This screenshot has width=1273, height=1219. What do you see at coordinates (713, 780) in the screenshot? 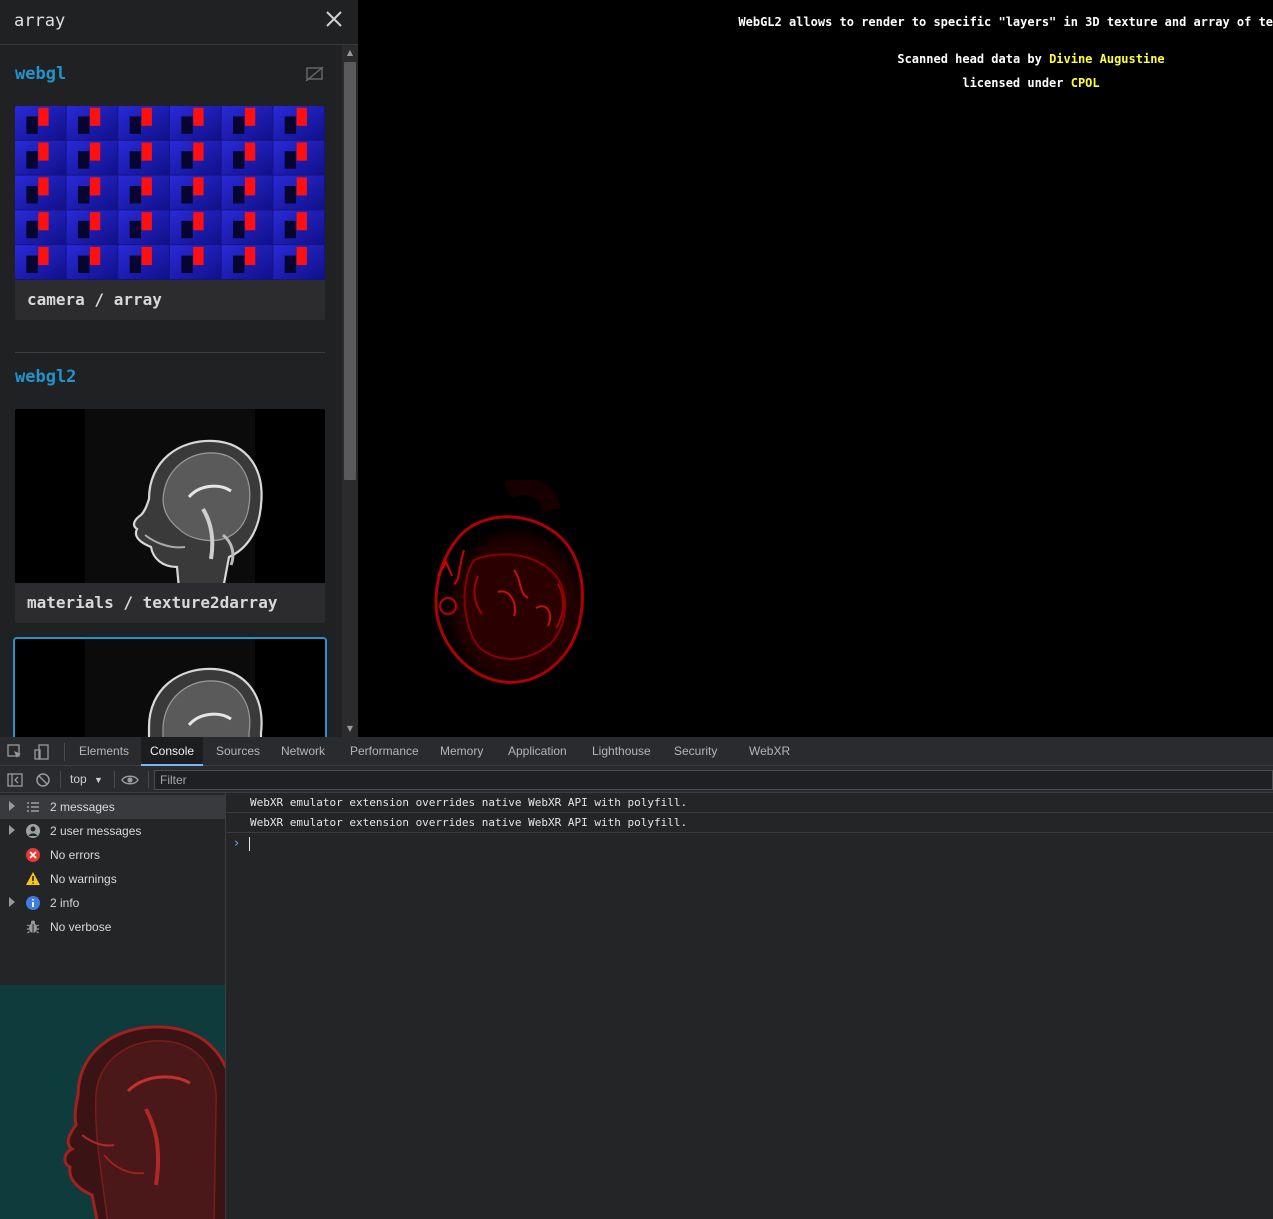
I see `filter-input` at bounding box center [713, 780].